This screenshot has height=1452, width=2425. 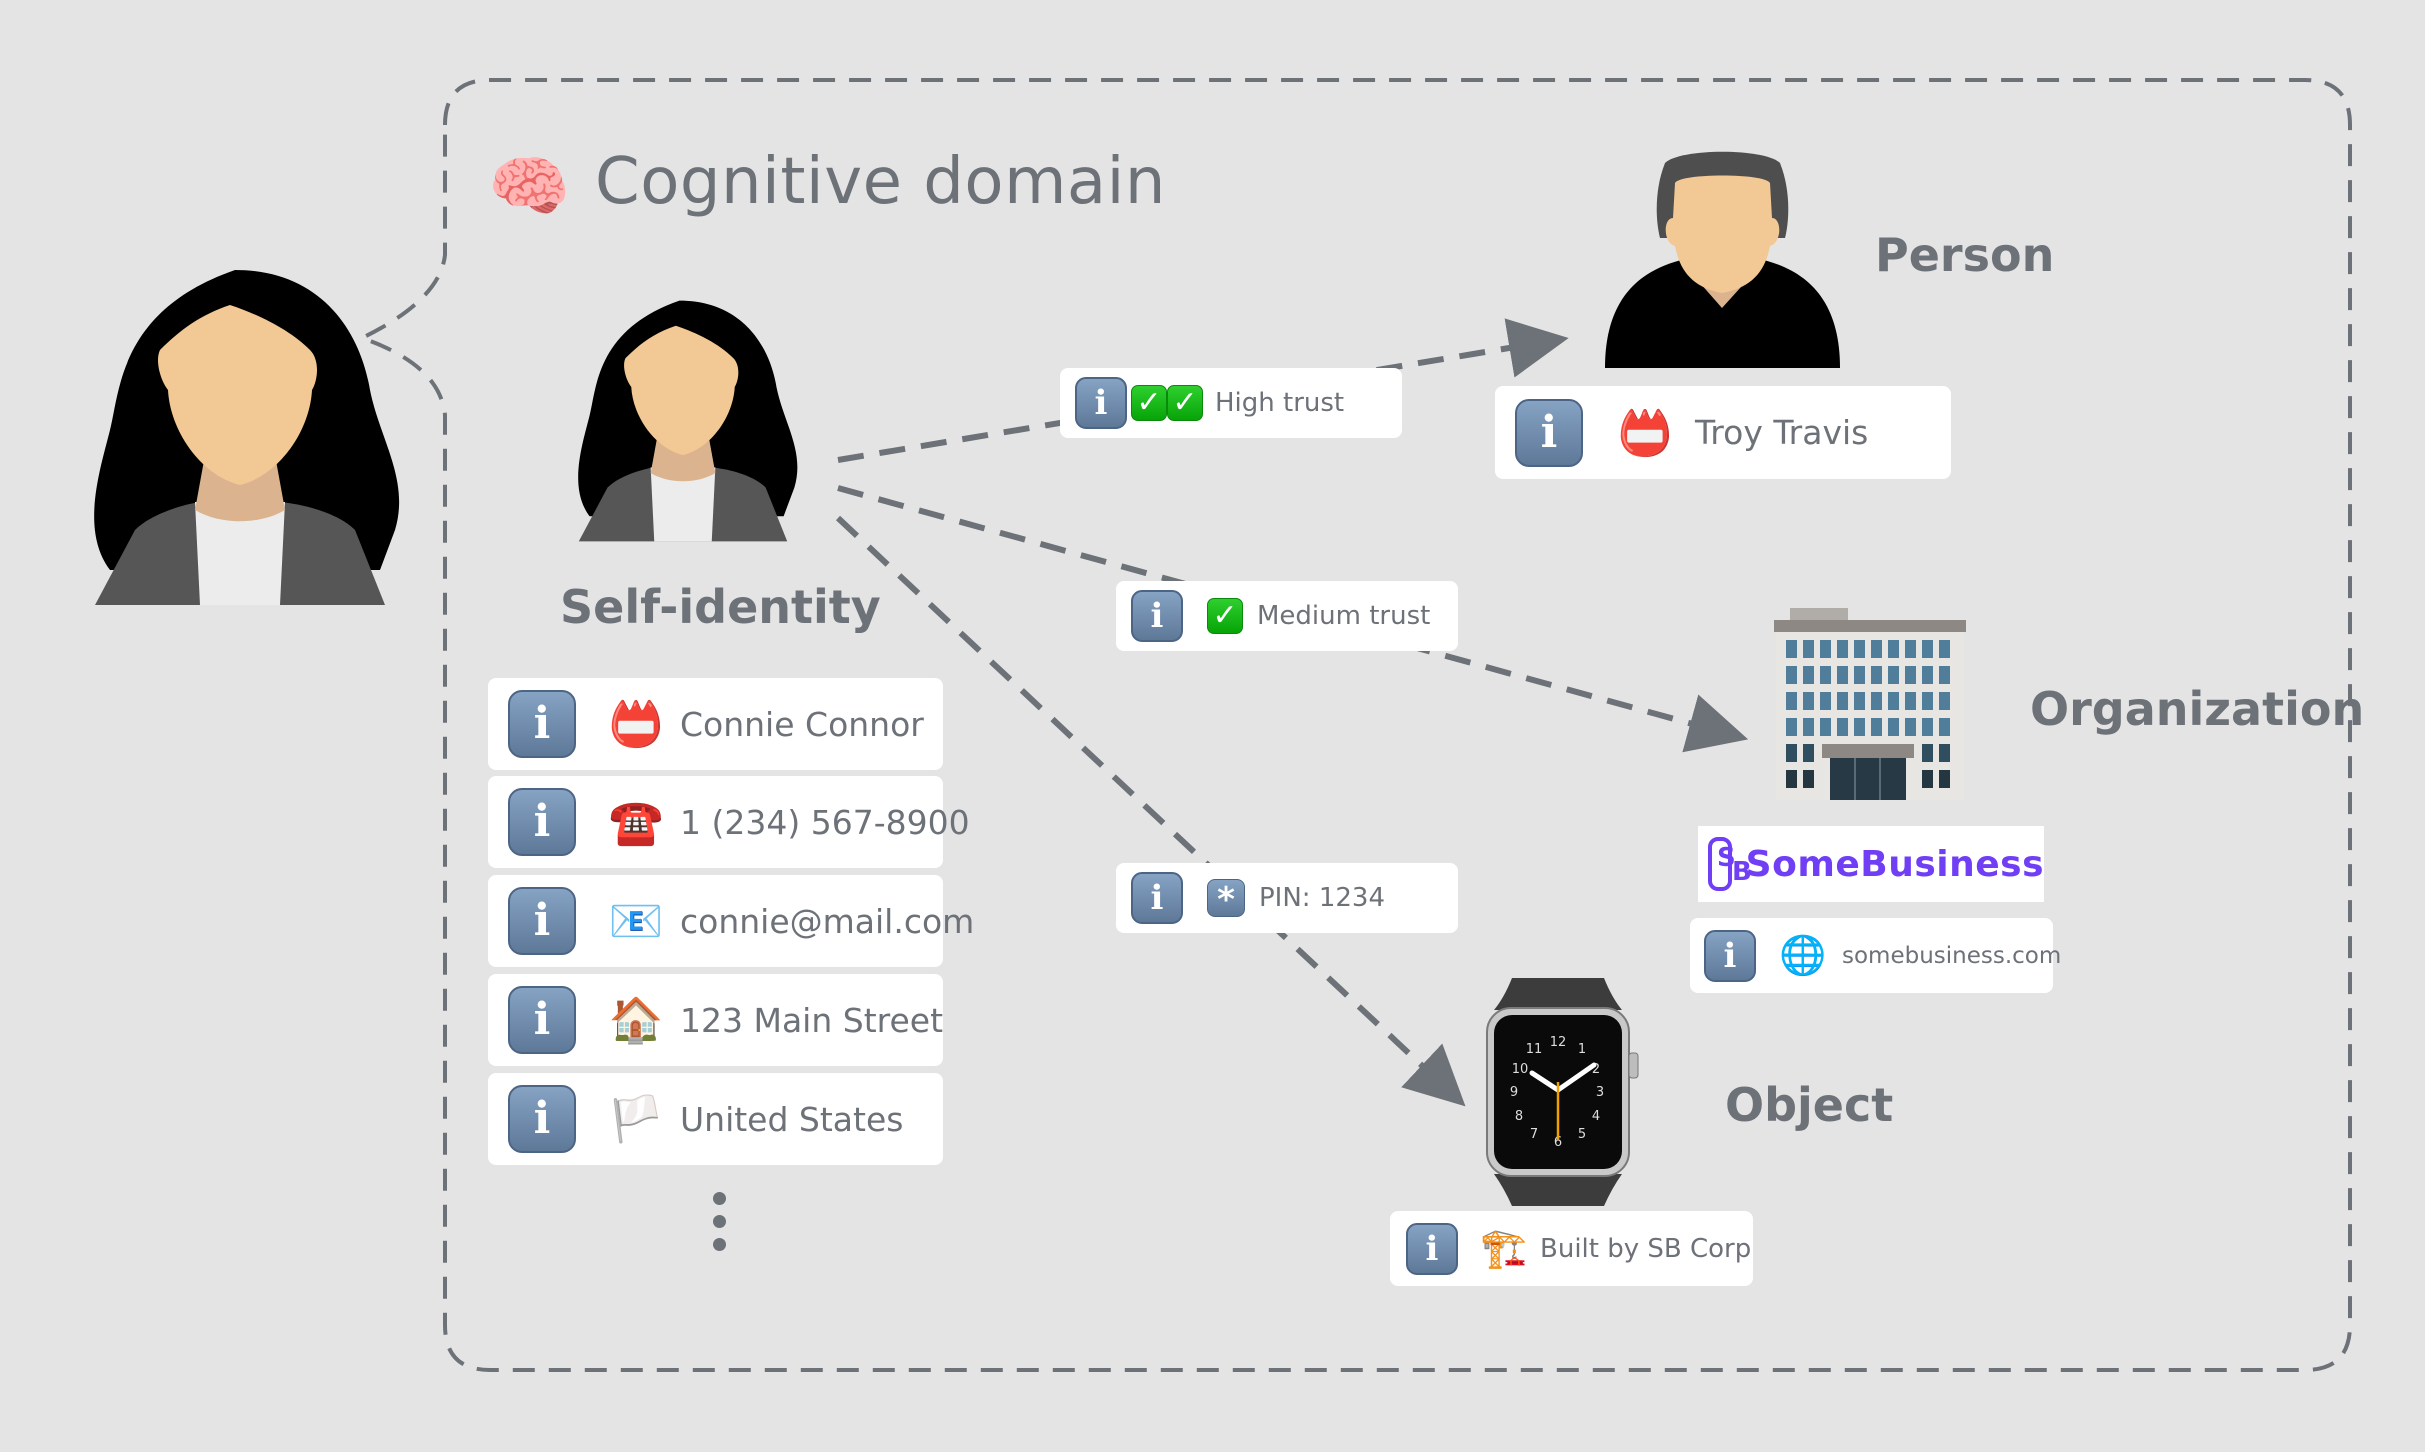 I want to click on pin-label: PIN: 1234, so click(x=1322, y=898).